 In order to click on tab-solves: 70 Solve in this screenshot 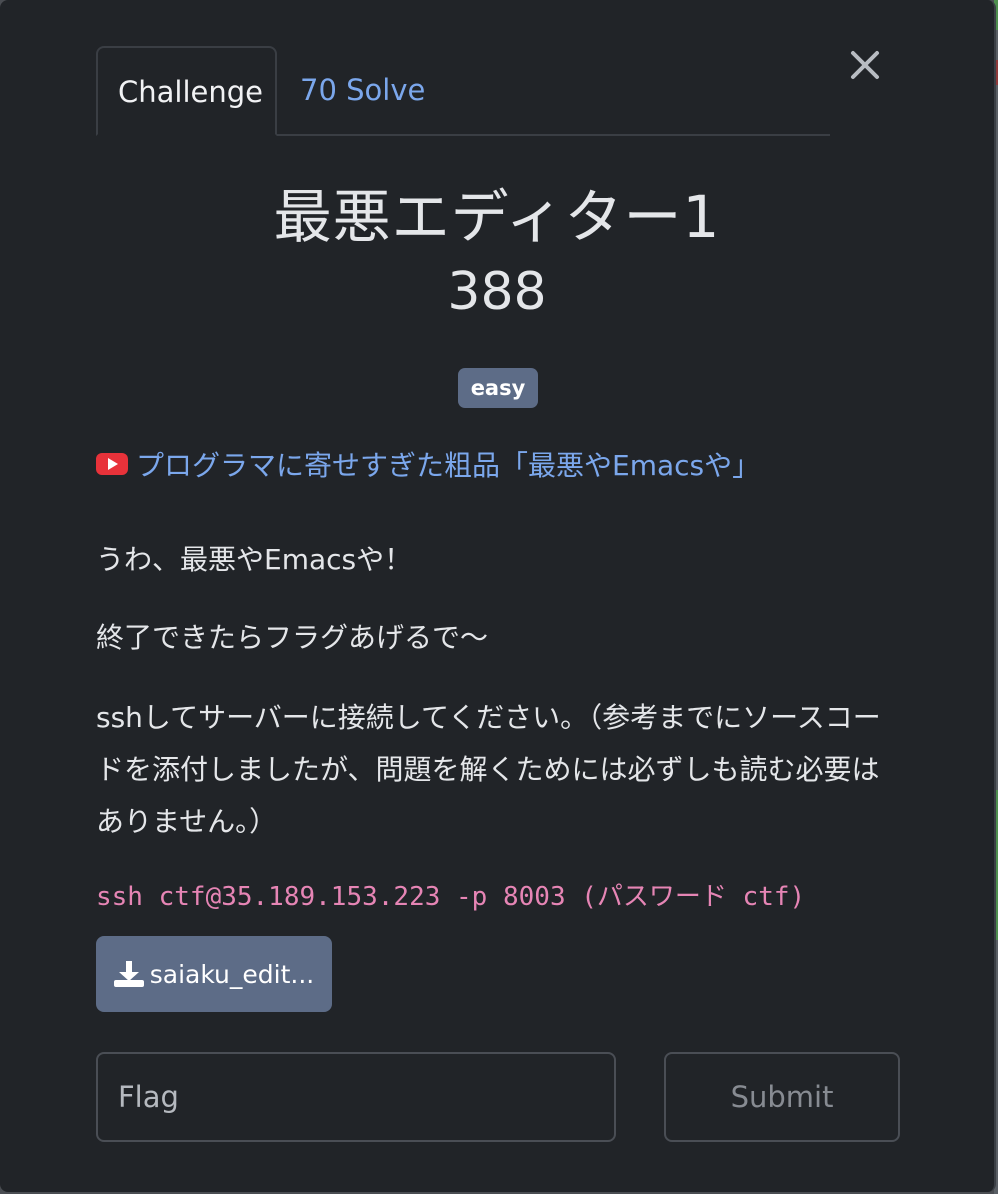, I will do `click(362, 90)`.